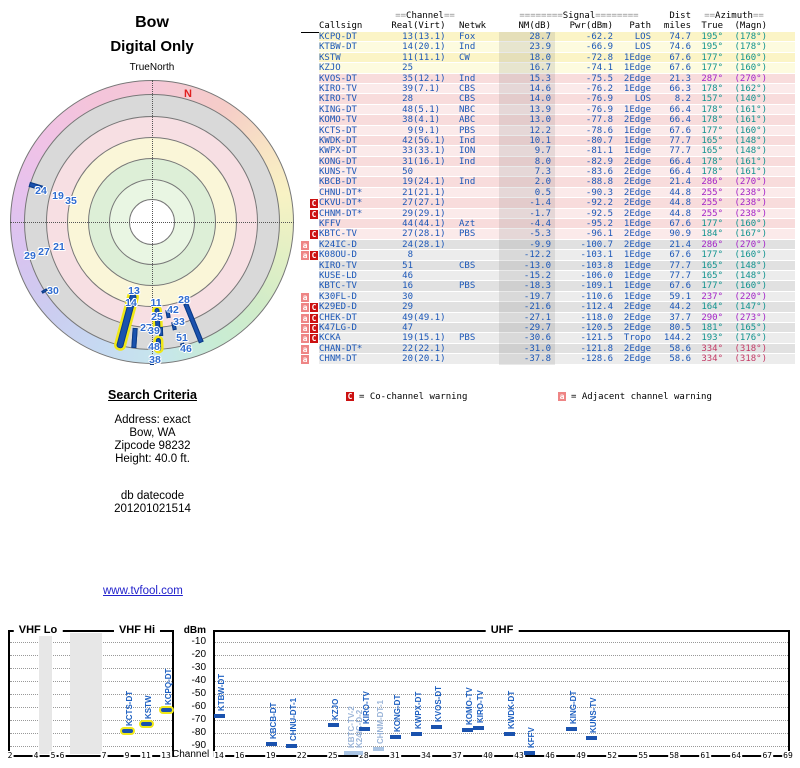 The image size is (800, 768). Describe the element at coordinates (599, 37) in the screenshot. I see `power-dbm-cell: -62.2` at that location.